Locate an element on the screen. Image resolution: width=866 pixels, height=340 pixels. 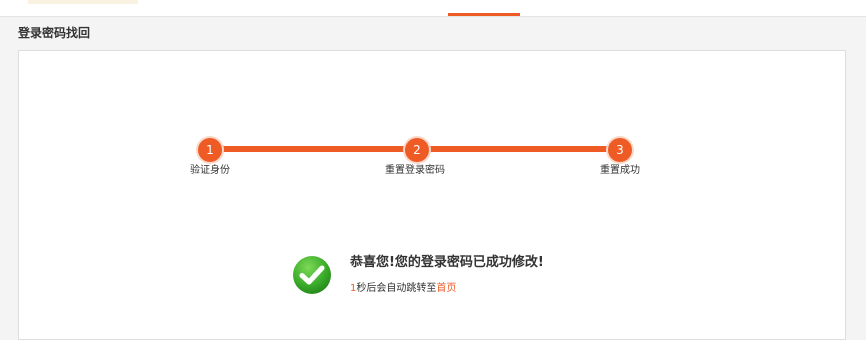
page-title: 登录密码找回 is located at coordinates (54, 33).